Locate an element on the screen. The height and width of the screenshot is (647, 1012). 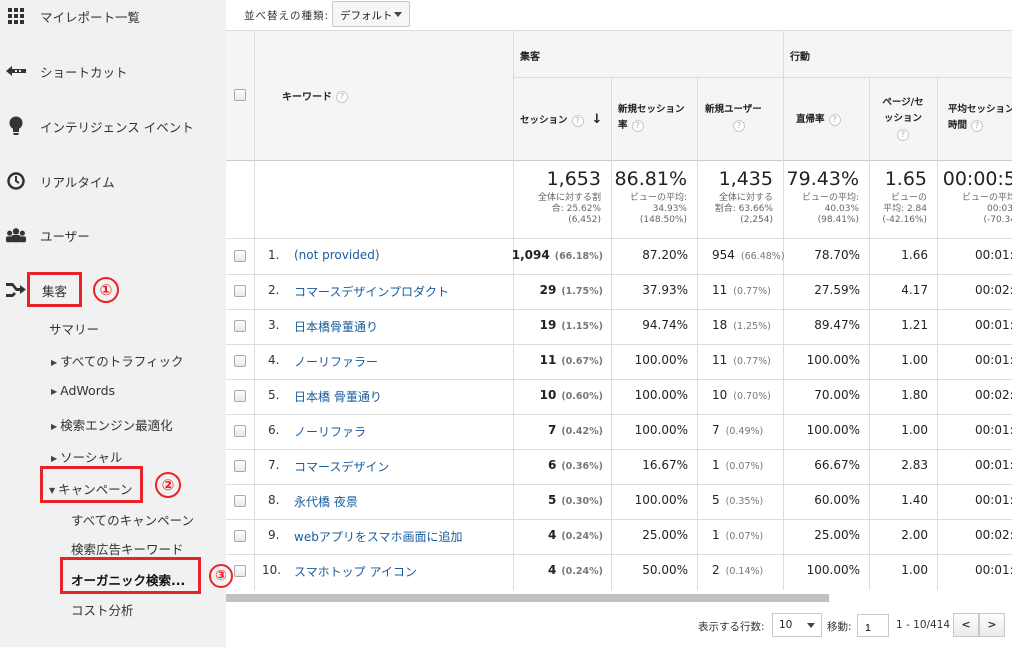
sort-desc-icon: ↓ is located at coordinates (597, 119).